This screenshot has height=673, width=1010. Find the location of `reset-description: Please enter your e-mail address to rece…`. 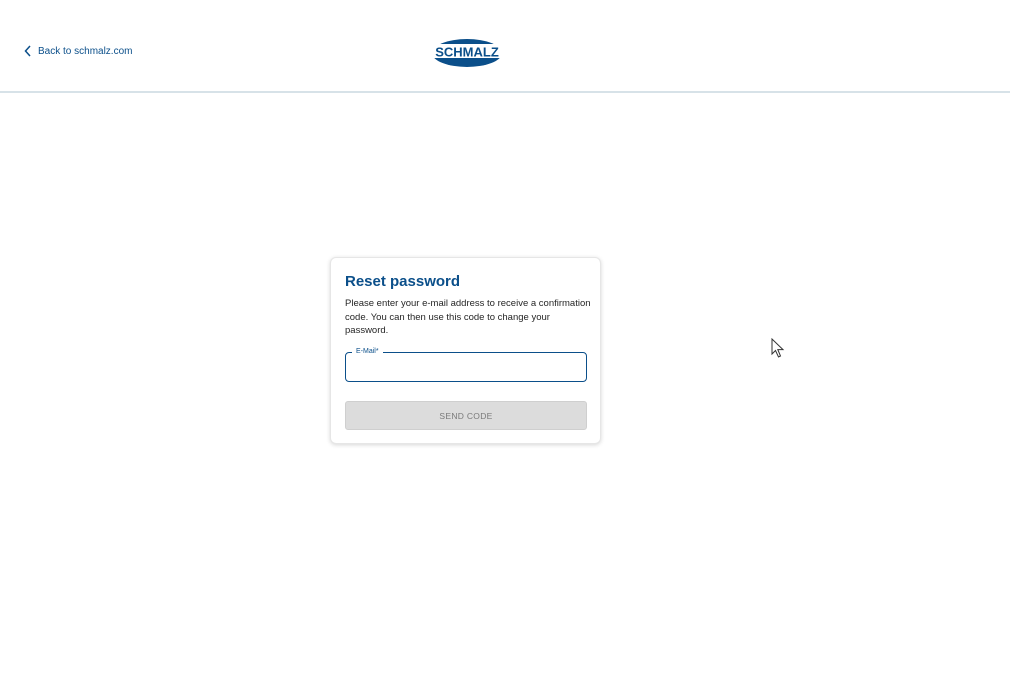

reset-description: Please enter your e-mail address to rece… is located at coordinates (468, 317).